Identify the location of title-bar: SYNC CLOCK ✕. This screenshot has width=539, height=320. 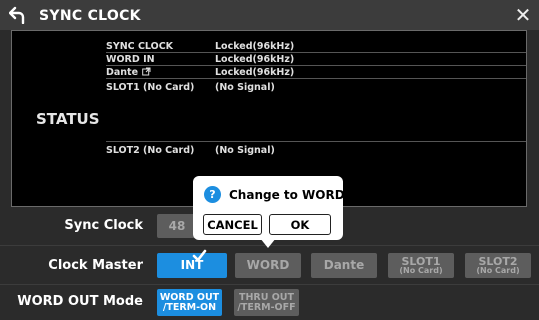
(269, 15).